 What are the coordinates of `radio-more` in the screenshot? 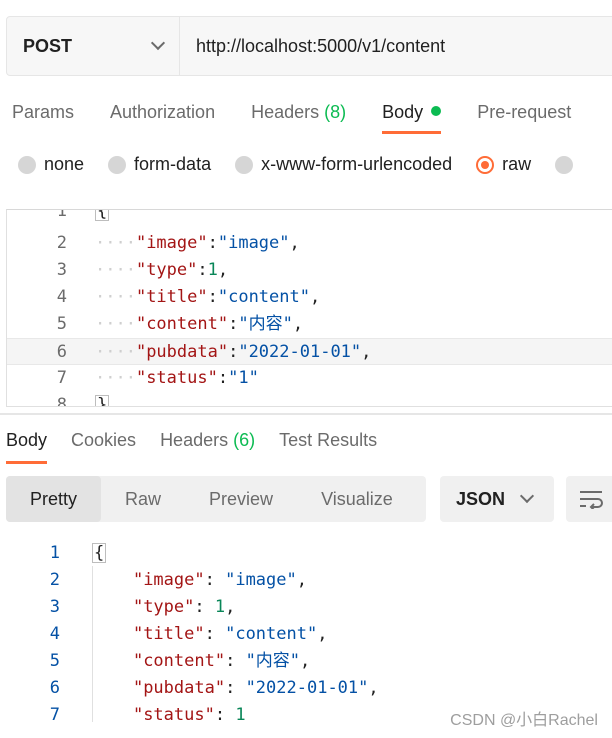 It's located at (568, 164).